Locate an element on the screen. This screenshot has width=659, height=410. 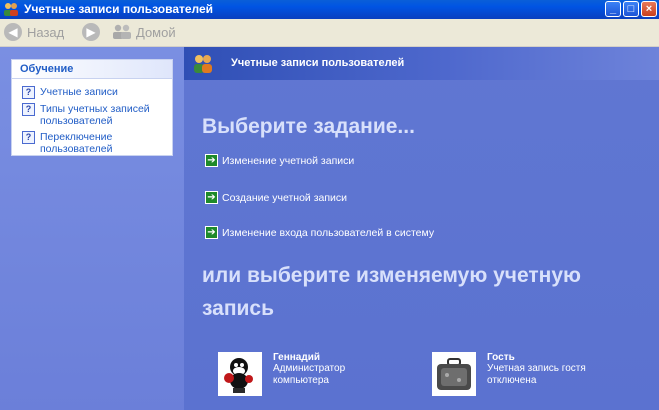
forward-arrow-icon: ▶ is located at coordinates (91, 32).